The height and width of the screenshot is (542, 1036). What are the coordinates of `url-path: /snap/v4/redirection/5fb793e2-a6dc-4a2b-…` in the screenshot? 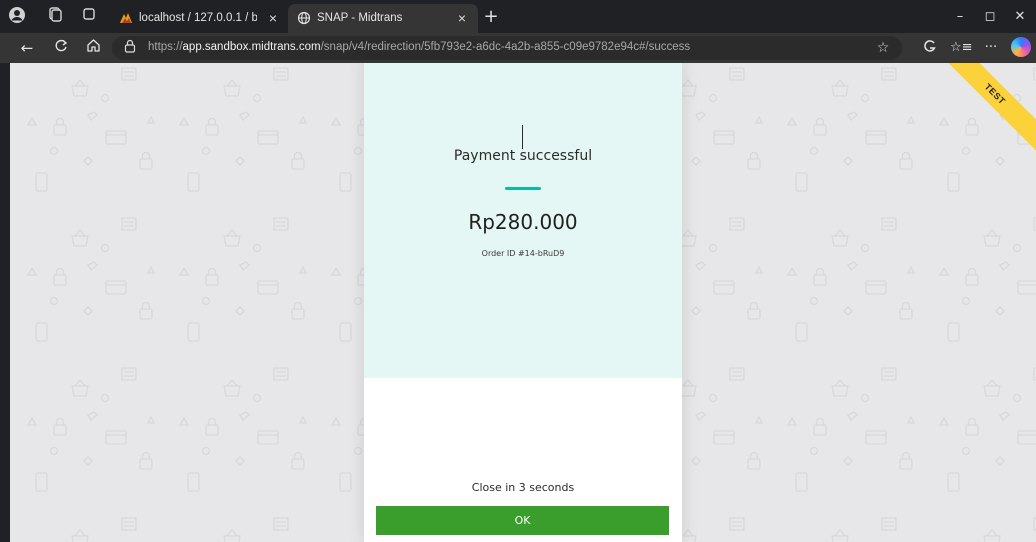 It's located at (505, 47).